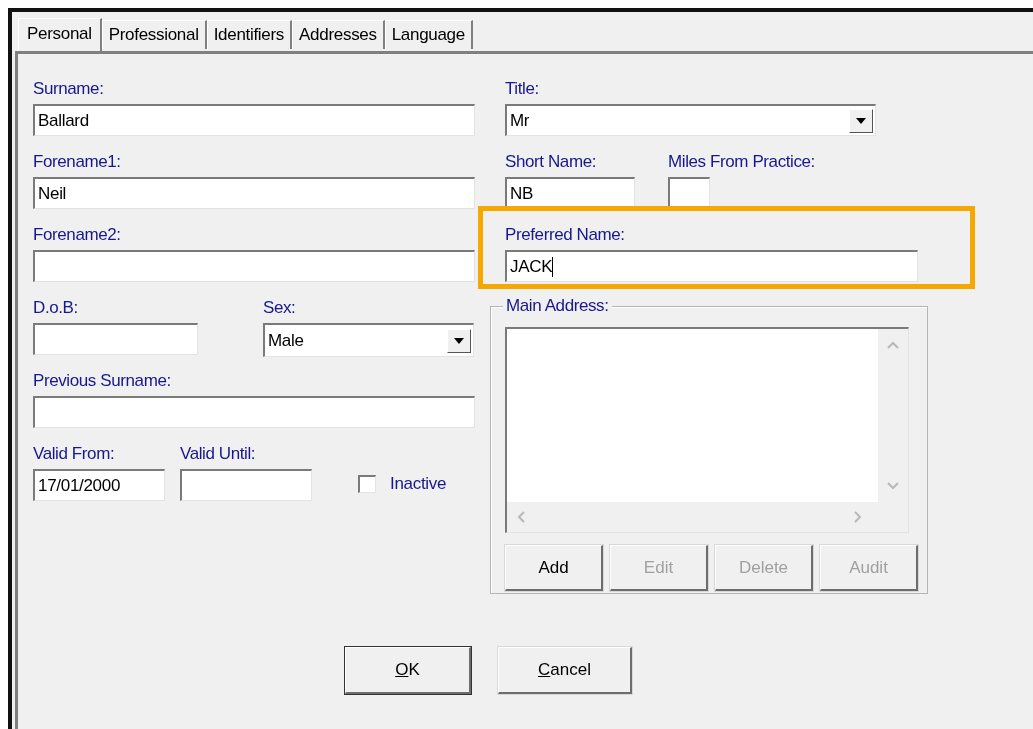 This screenshot has height=729, width=1033. What do you see at coordinates (154, 34) in the screenshot?
I see `tab: Professional` at bounding box center [154, 34].